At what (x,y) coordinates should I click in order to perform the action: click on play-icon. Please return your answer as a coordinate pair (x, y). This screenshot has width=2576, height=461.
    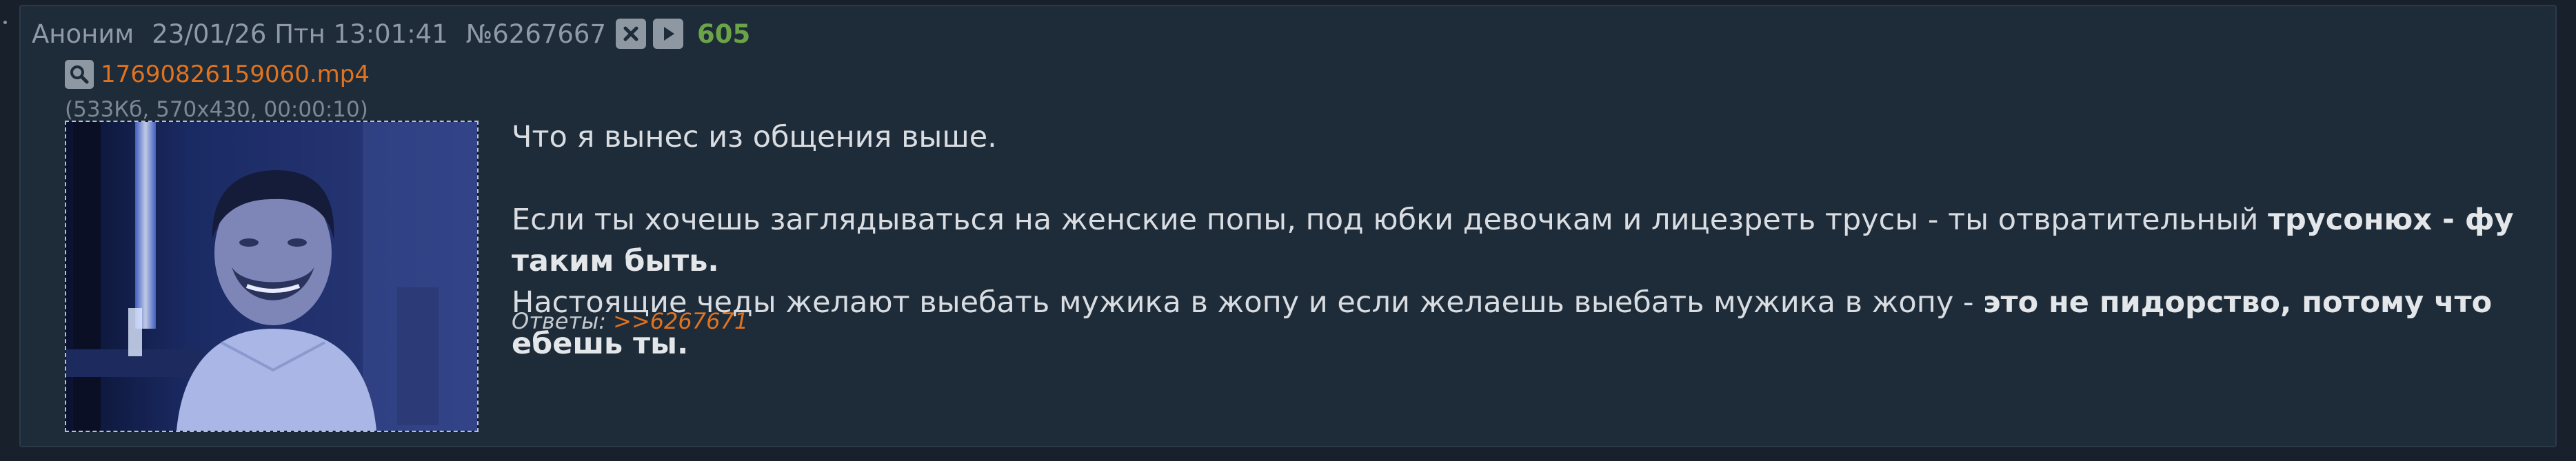
    Looking at the image, I should click on (668, 34).